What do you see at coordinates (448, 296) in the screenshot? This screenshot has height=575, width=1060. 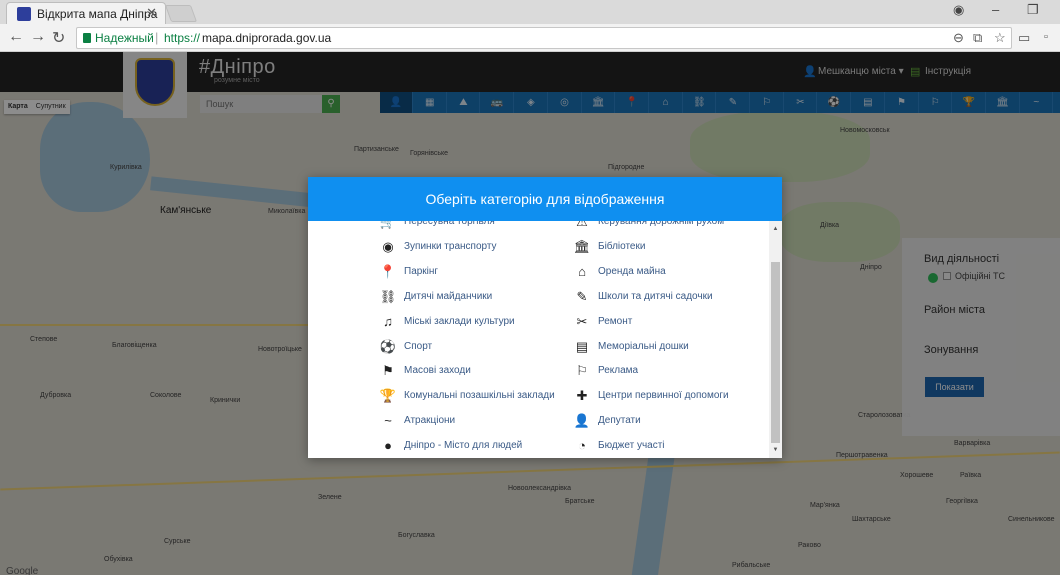 I see `category-label: Дитячі майданчики` at bounding box center [448, 296].